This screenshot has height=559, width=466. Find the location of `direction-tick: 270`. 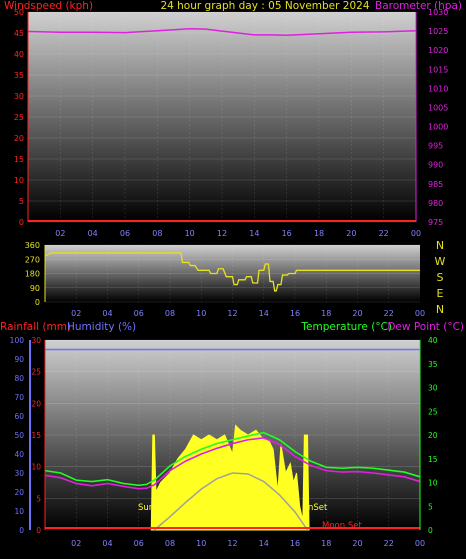

direction-tick: 270 is located at coordinates (32, 259).